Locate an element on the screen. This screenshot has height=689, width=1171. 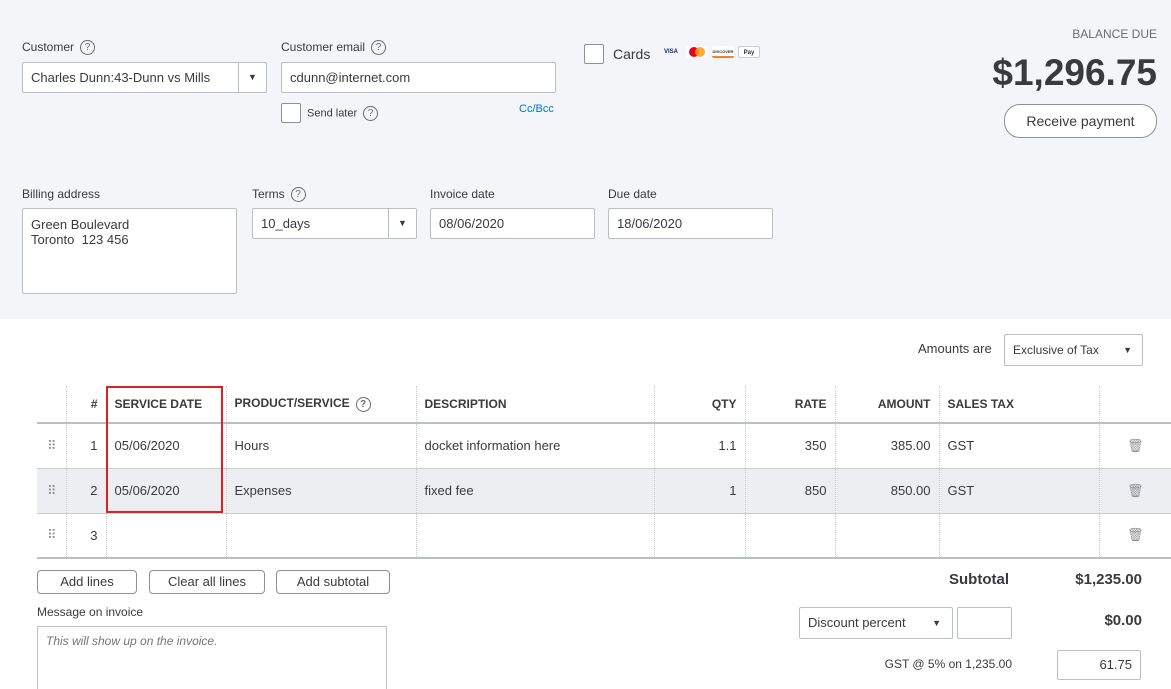
col-header-number: # is located at coordinates (86, 405).